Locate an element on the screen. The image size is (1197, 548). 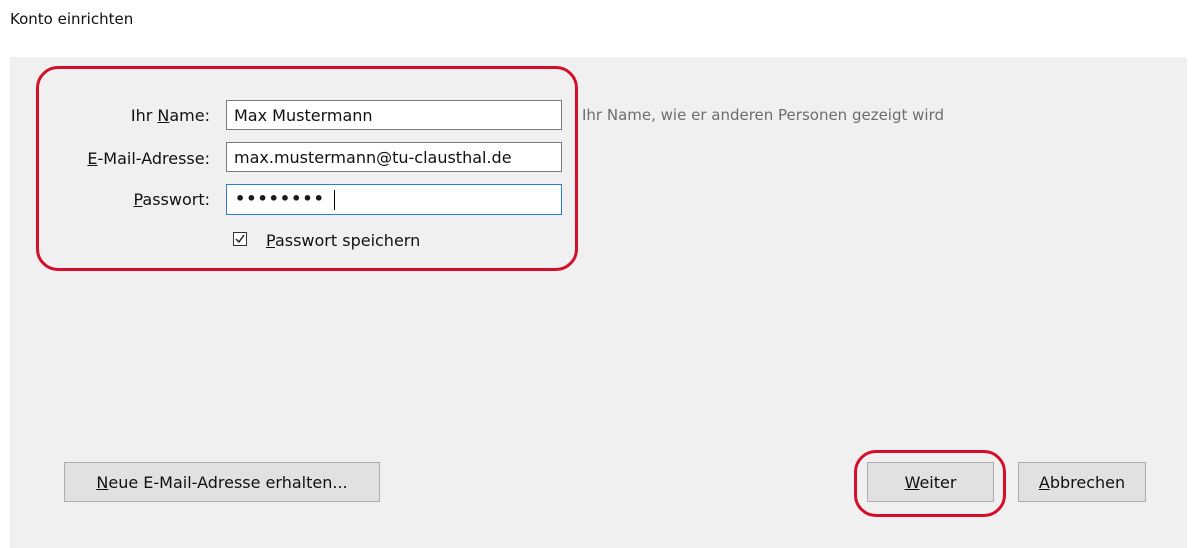
password-label: Passwort: is located at coordinates (171, 199).